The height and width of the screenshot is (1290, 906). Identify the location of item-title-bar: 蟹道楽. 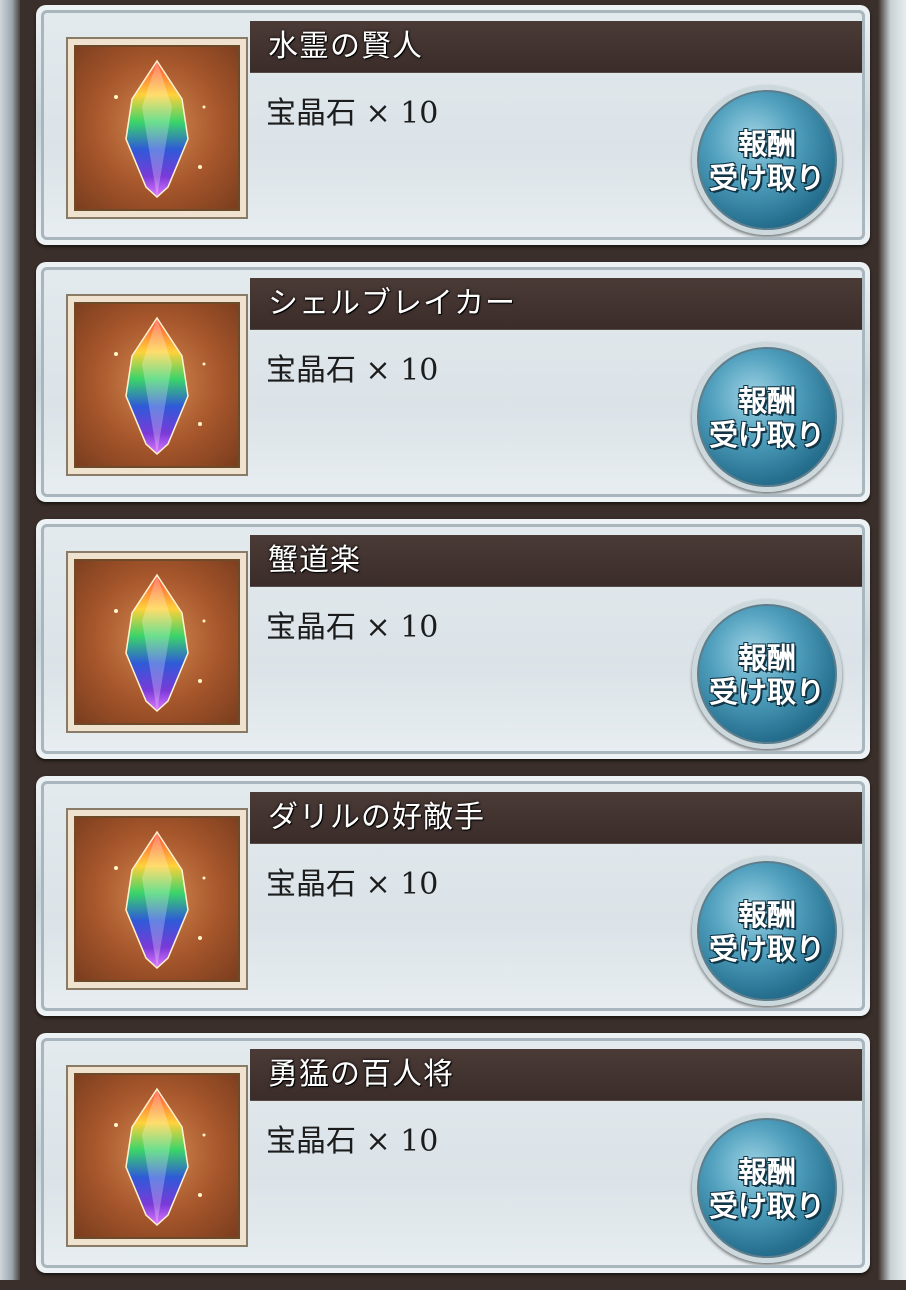
(556, 561).